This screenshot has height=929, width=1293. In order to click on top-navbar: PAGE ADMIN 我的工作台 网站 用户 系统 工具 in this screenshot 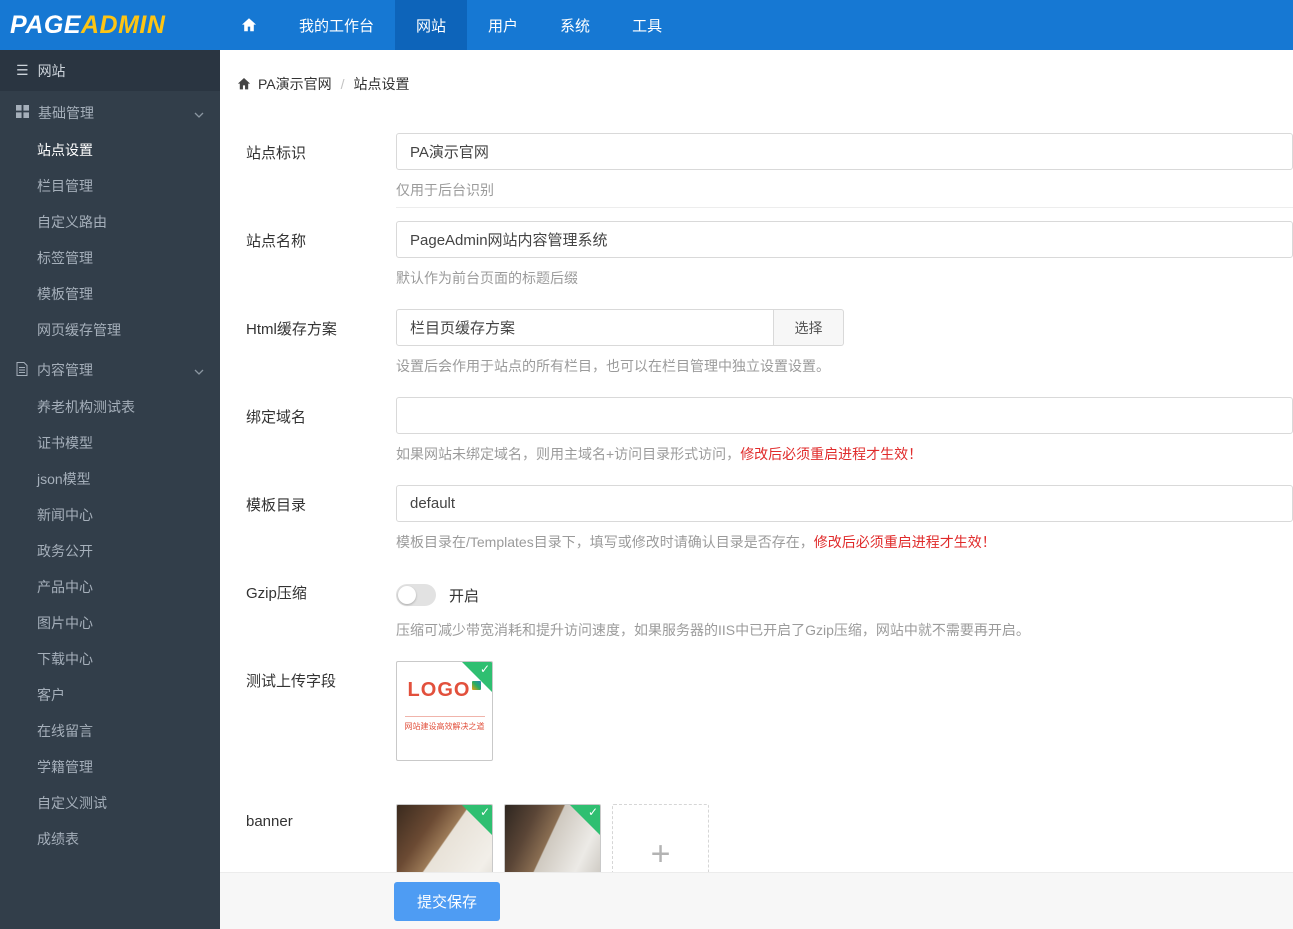, I will do `click(646, 25)`.